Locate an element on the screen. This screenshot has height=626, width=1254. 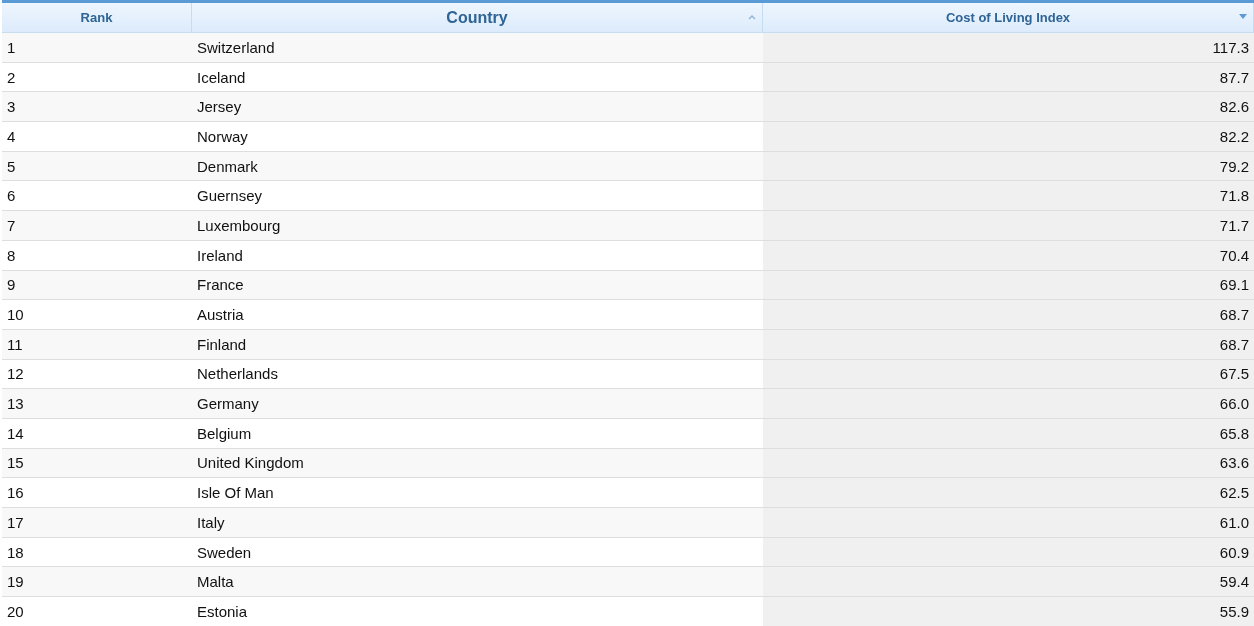
column-header: Rank is located at coordinates (97, 18).